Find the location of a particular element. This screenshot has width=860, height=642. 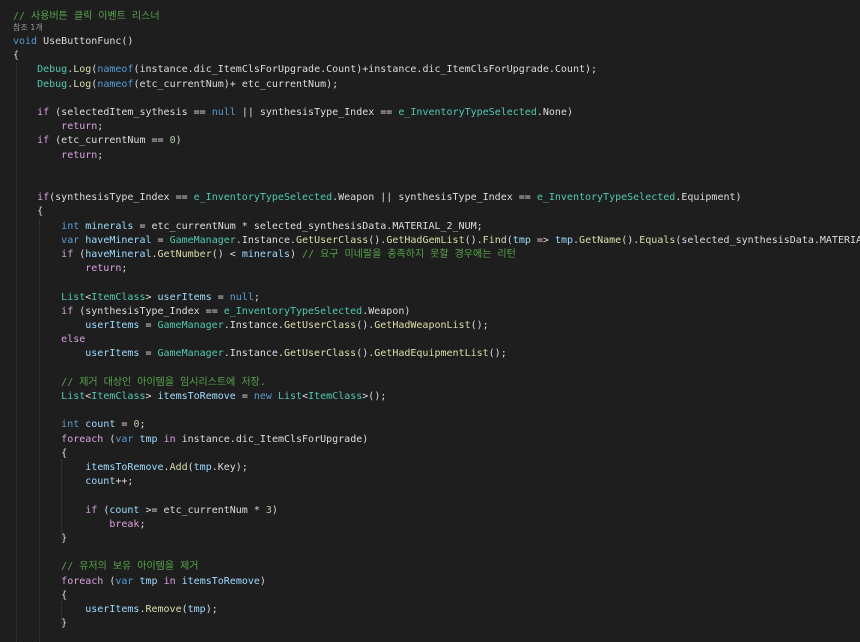

code-token: || synthesisType_Index == is located at coordinates (317, 112).